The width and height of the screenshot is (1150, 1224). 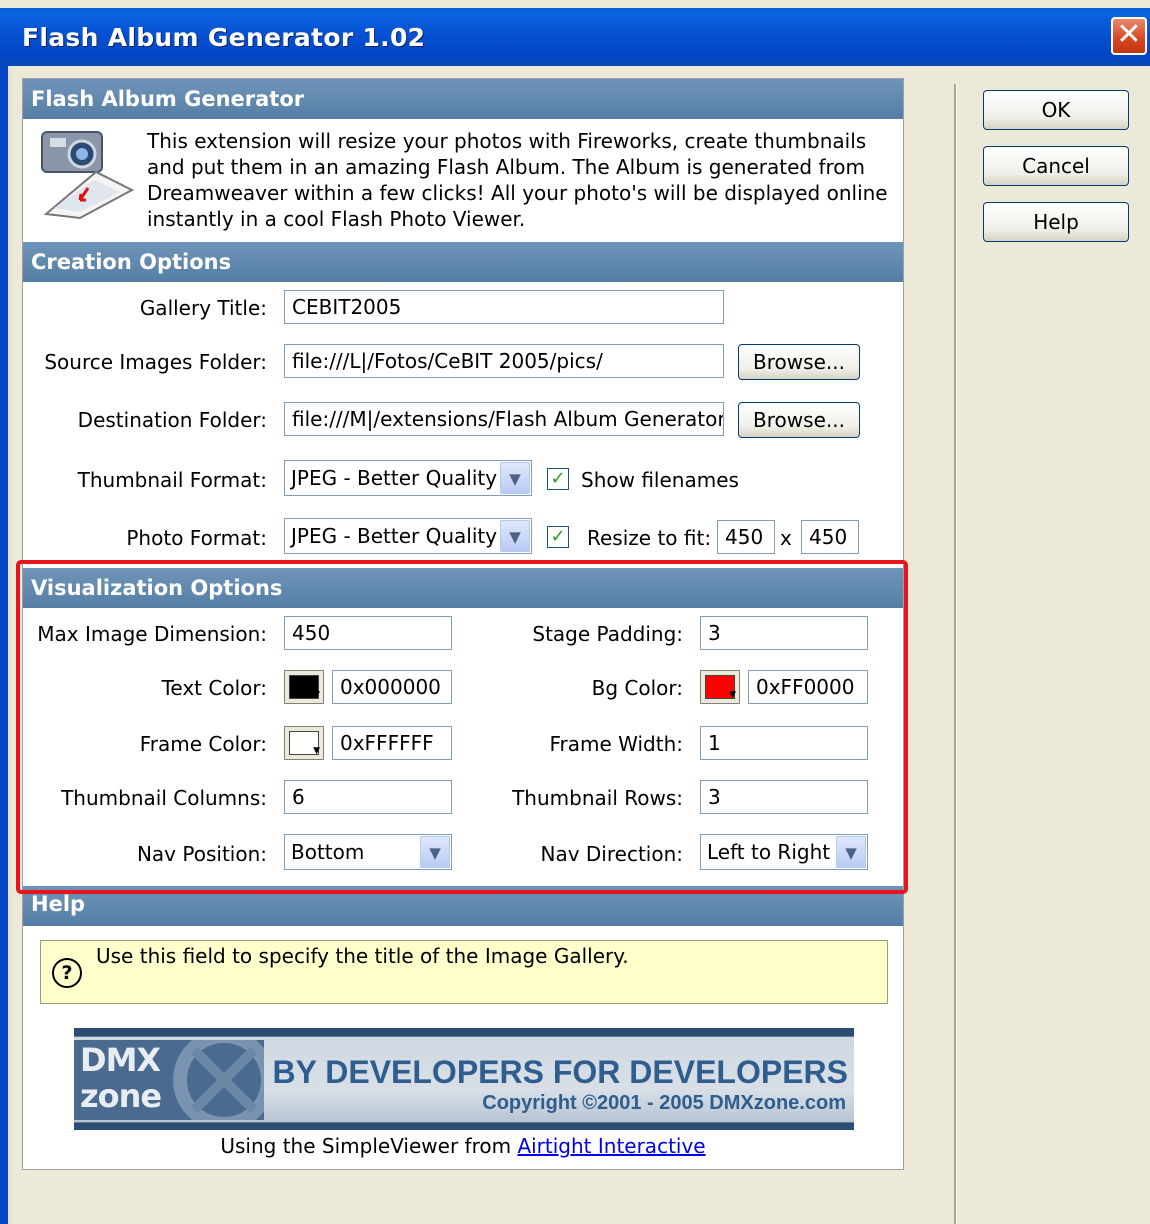 I want to click on photo-format-select: JPEG - Better Quality ▼, so click(x=408, y=536).